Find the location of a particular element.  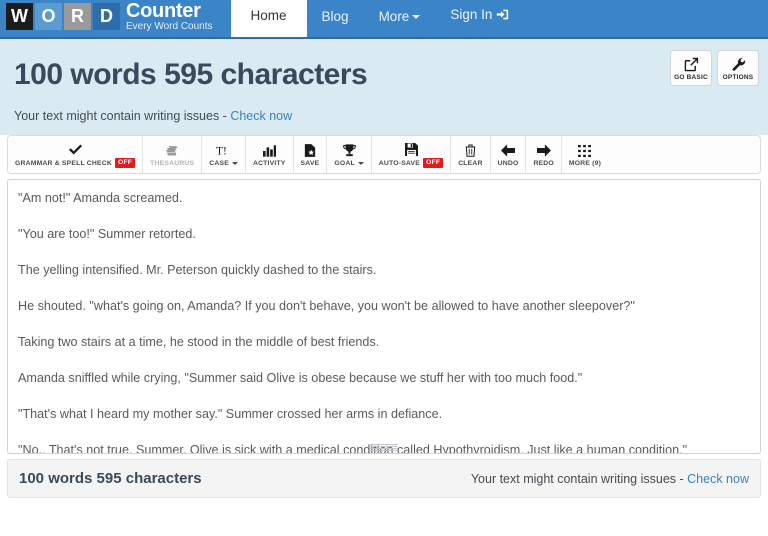

auto-save-label: AUTO-SAVE OFF is located at coordinates (411, 163).